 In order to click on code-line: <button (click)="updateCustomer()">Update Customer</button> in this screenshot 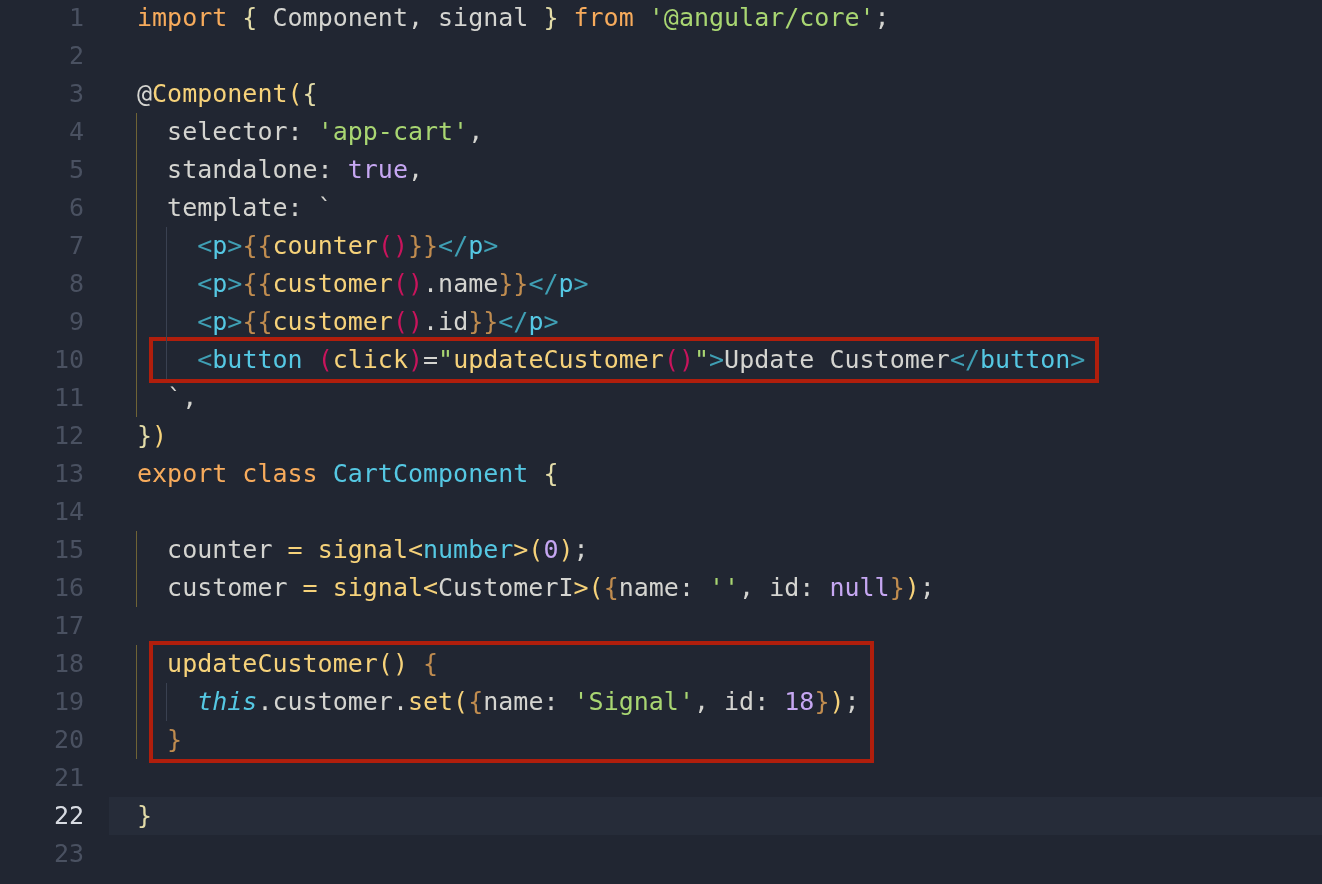, I will do `click(611, 360)`.